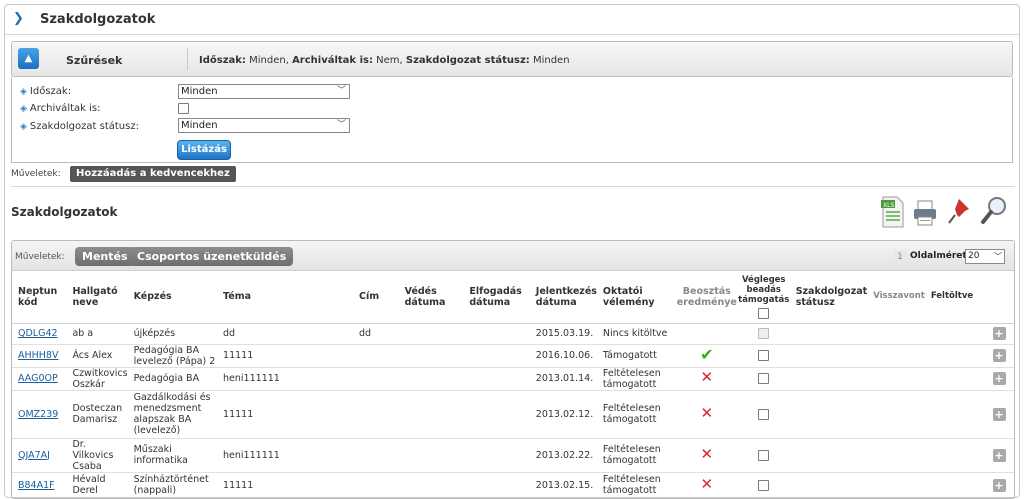 This screenshot has width=1024, height=499. Describe the element at coordinates (900, 257) in the screenshot. I see `page-number: 1` at that location.